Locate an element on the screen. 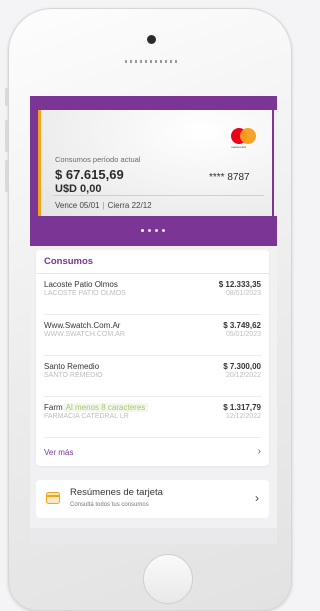 The width and height of the screenshot is (320, 611). transaction-amount: $ 7.300,00 is located at coordinates (242, 366).